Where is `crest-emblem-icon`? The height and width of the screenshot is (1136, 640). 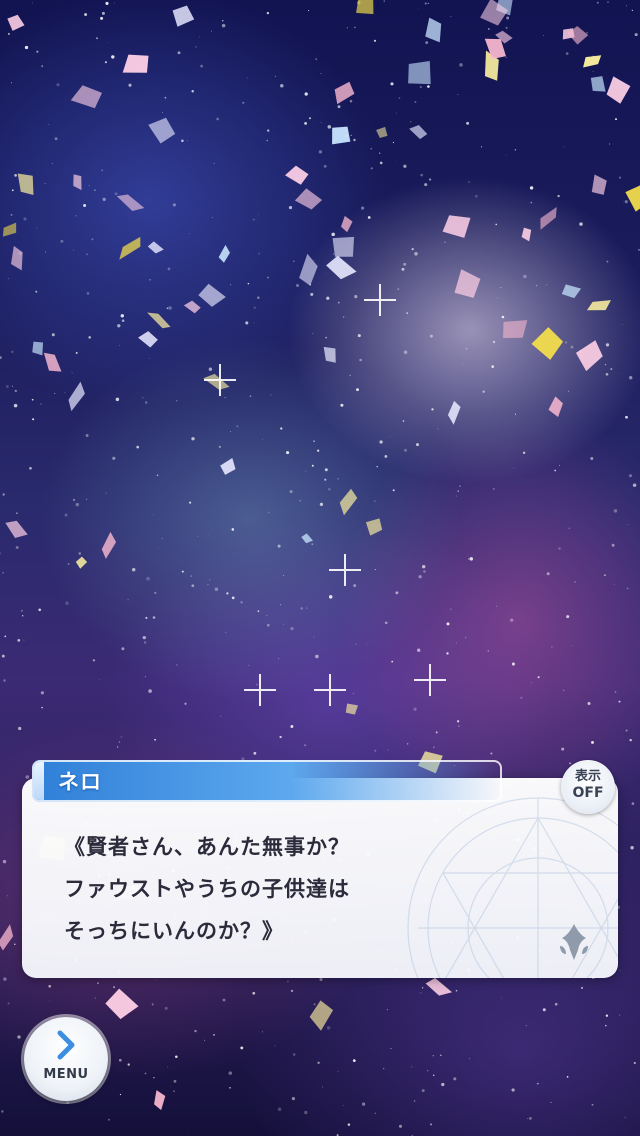
crest-emblem-icon is located at coordinates (574, 942).